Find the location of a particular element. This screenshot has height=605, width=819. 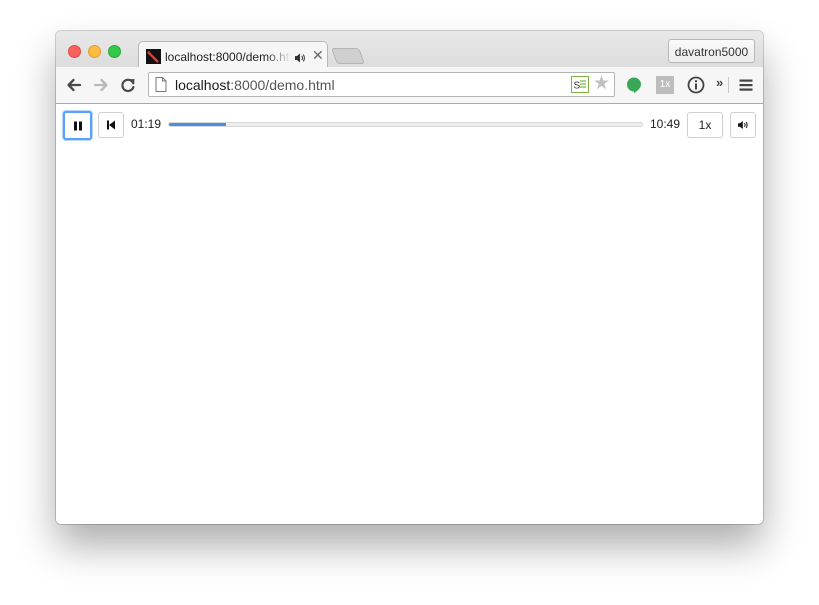

restart-button is located at coordinates (111, 125).